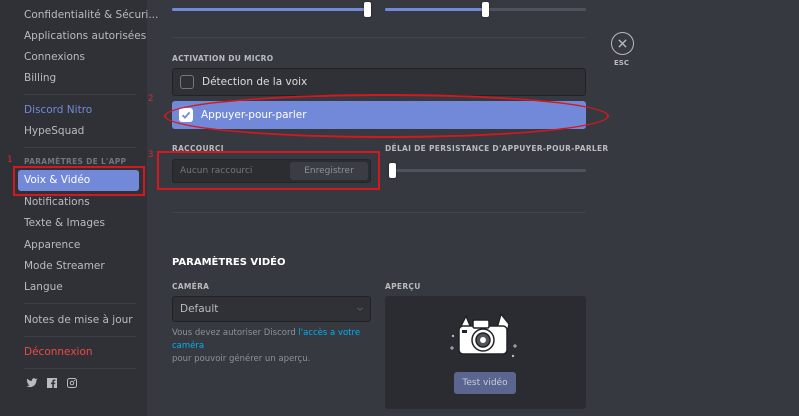  Describe the element at coordinates (54, 57) in the screenshot. I see `sidebar-item-connections: Connexions` at that location.